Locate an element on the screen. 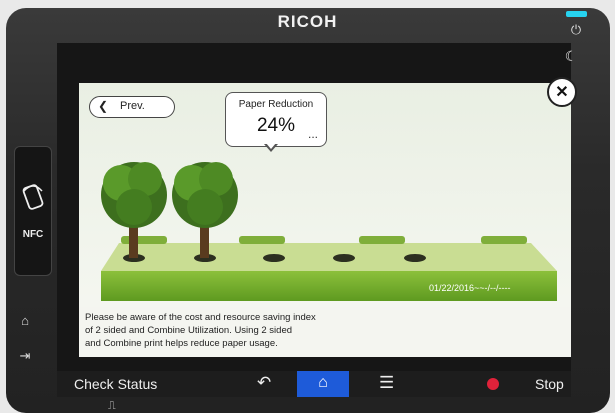 This screenshot has height=413, width=615. close-button: ✕ is located at coordinates (562, 92).